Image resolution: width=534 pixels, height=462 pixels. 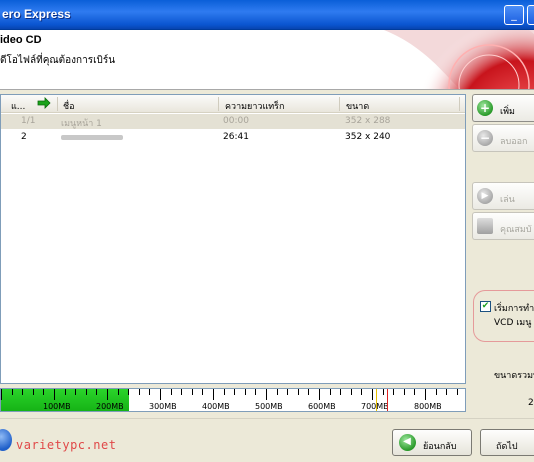 I want to click on wizard-header: ideo CD ิดีโอไฟล์ที่คุณต้องการเบิร์น, so click(x=267, y=60).